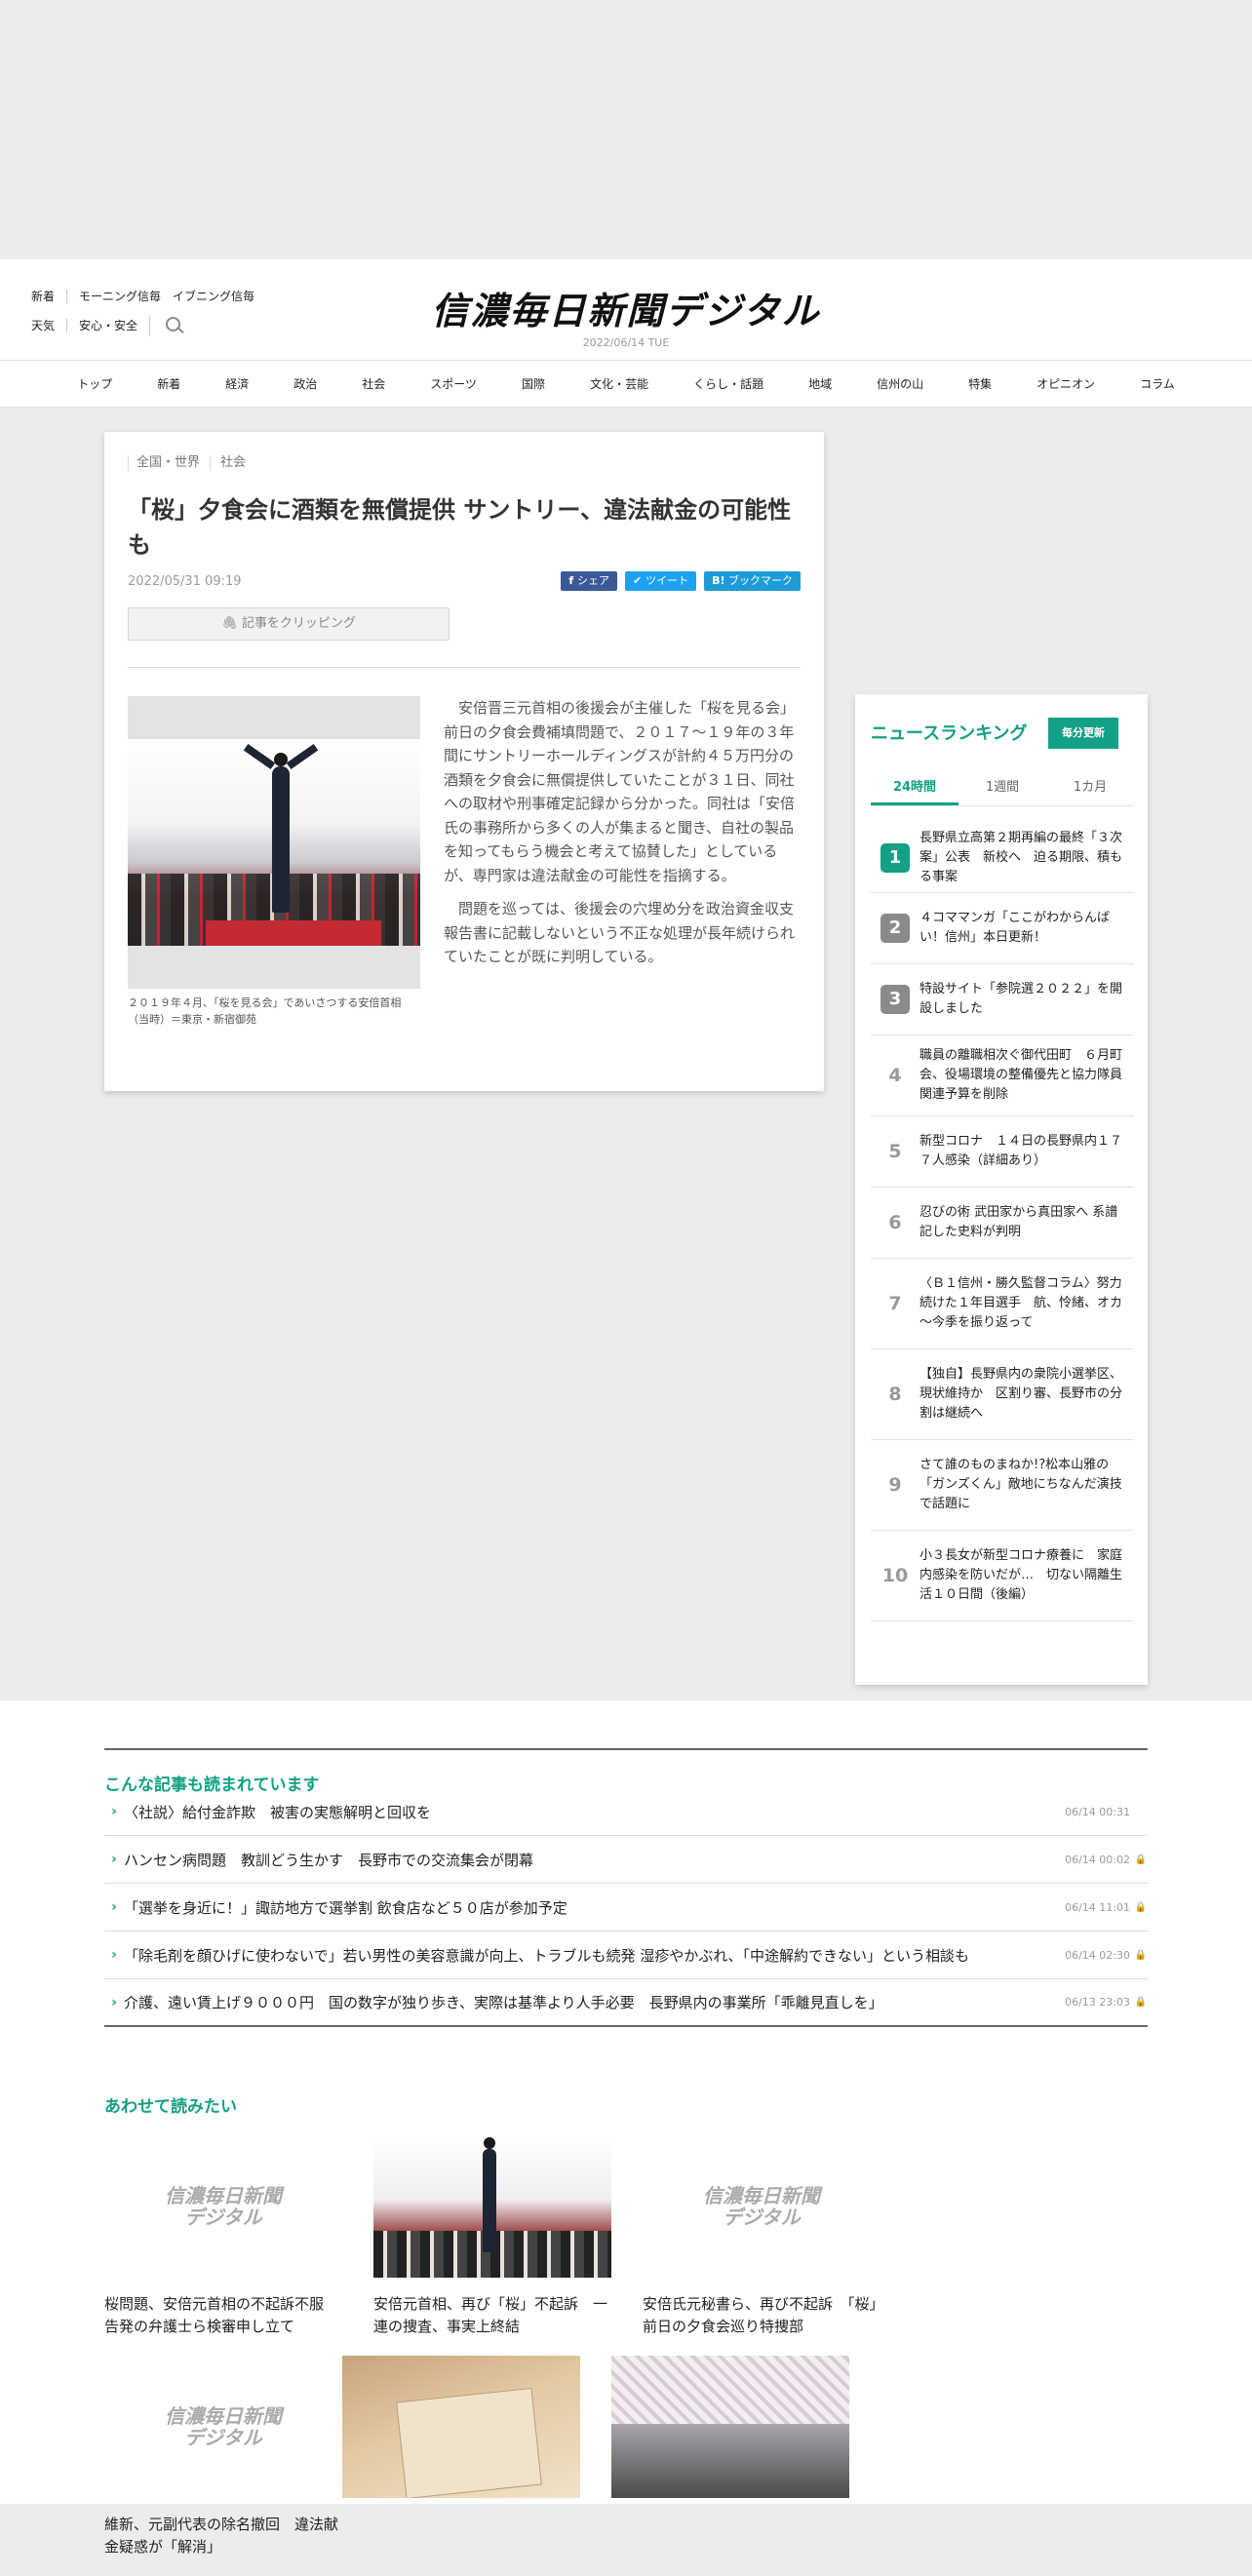 The height and width of the screenshot is (2576, 1252). I want to click on hatena-bookmark-button: B! ブックマーク, so click(753, 581).